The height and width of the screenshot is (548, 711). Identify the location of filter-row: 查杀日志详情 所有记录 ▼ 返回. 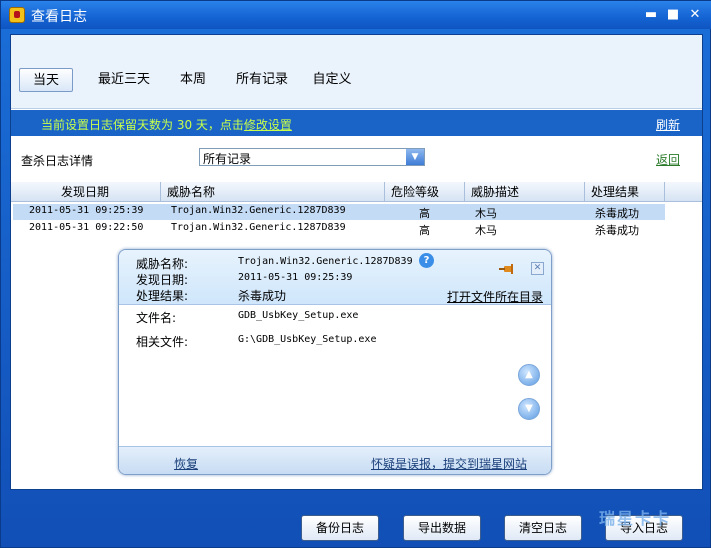
(356, 159).